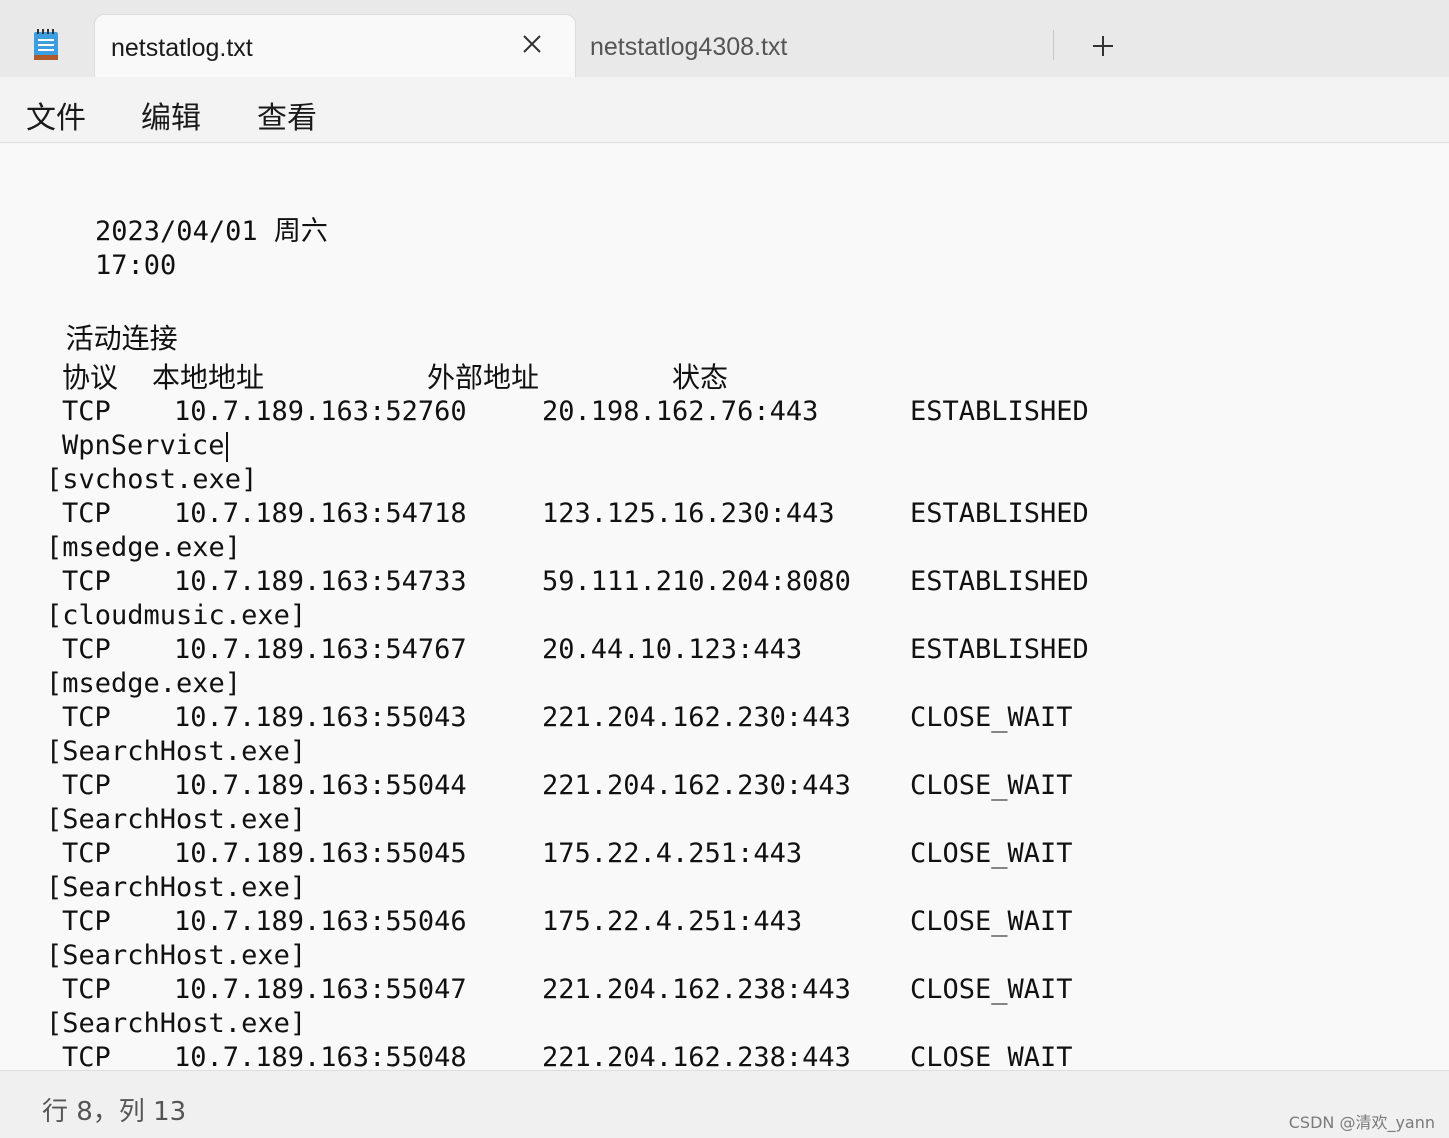  I want to click on menu-view: 查看, so click(287, 115).